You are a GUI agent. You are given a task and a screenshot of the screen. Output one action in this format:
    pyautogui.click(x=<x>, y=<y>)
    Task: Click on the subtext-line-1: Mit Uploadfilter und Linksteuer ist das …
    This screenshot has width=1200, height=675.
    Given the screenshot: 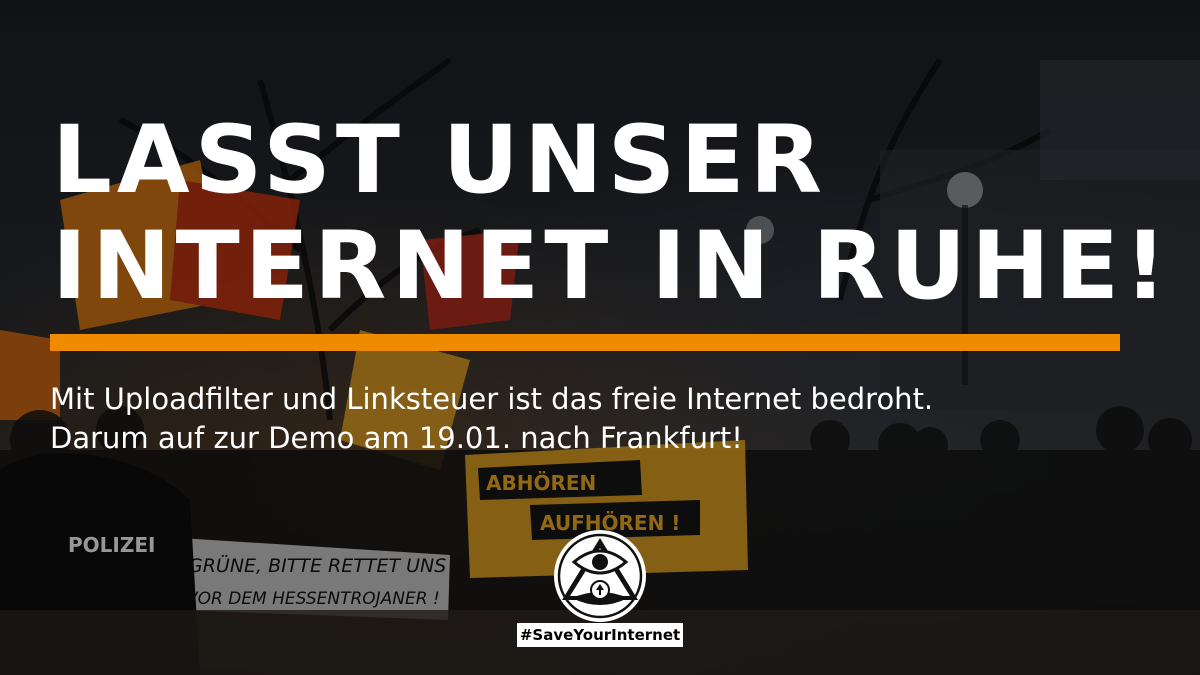 What is the action you would take?
    pyautogui.click(x=492, y=399)
    